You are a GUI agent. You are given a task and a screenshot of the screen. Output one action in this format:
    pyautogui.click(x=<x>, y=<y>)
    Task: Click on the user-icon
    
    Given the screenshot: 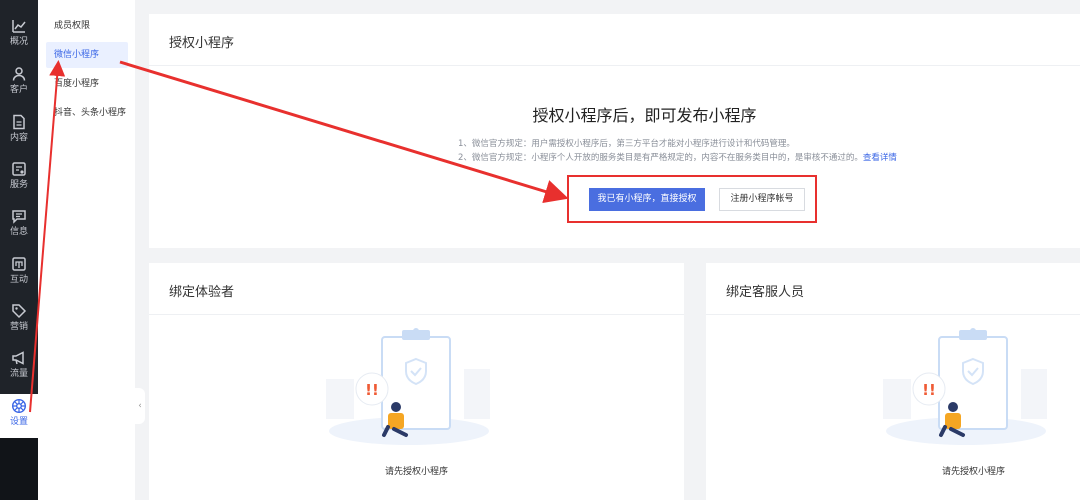 What is the action you would take?
    pyautogui.click(x=19, y=74)
    